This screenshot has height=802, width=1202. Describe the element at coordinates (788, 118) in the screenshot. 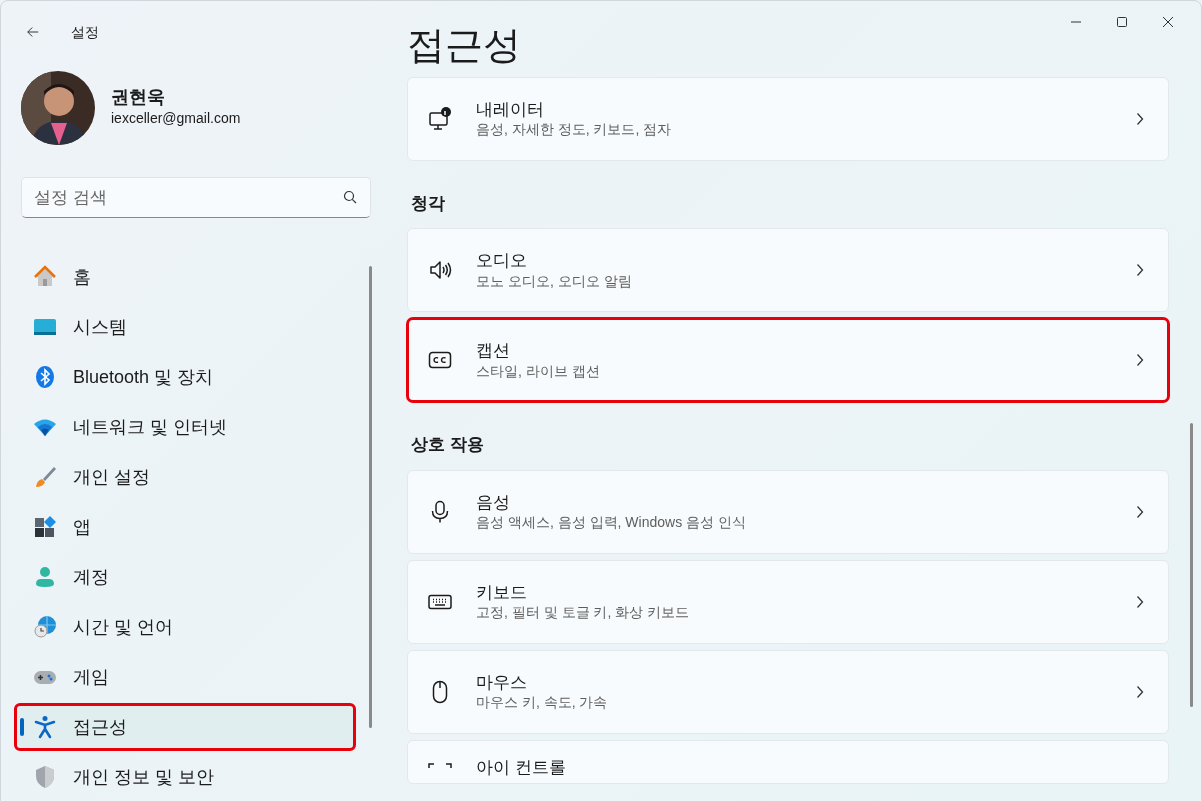

I see `settings-card: 내레이터 음성, 자세한 정도, 키보드, 점자` at that location.